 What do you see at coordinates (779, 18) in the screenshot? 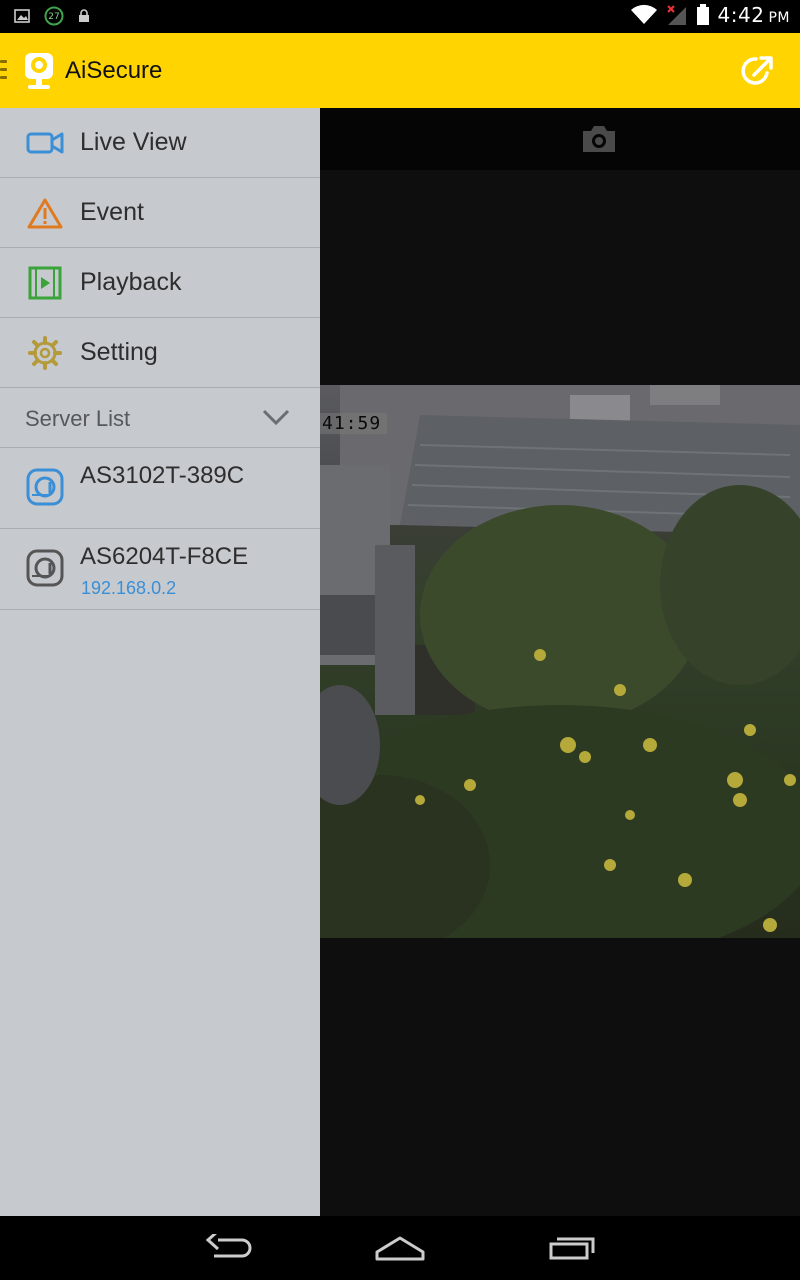
I see `clock-ampm: PM` at bounding box center [779, 18].